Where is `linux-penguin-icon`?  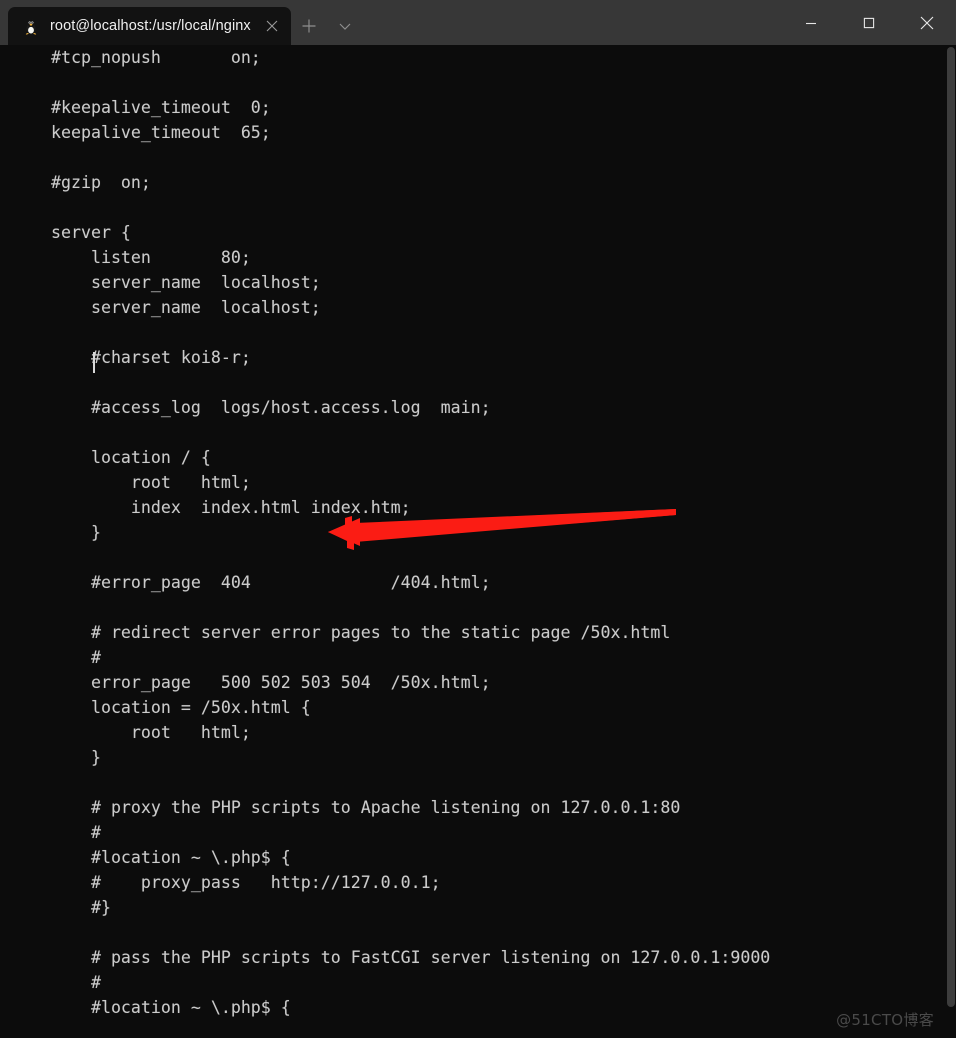 linux-penguin-icon is located at coordinates (31, 26).